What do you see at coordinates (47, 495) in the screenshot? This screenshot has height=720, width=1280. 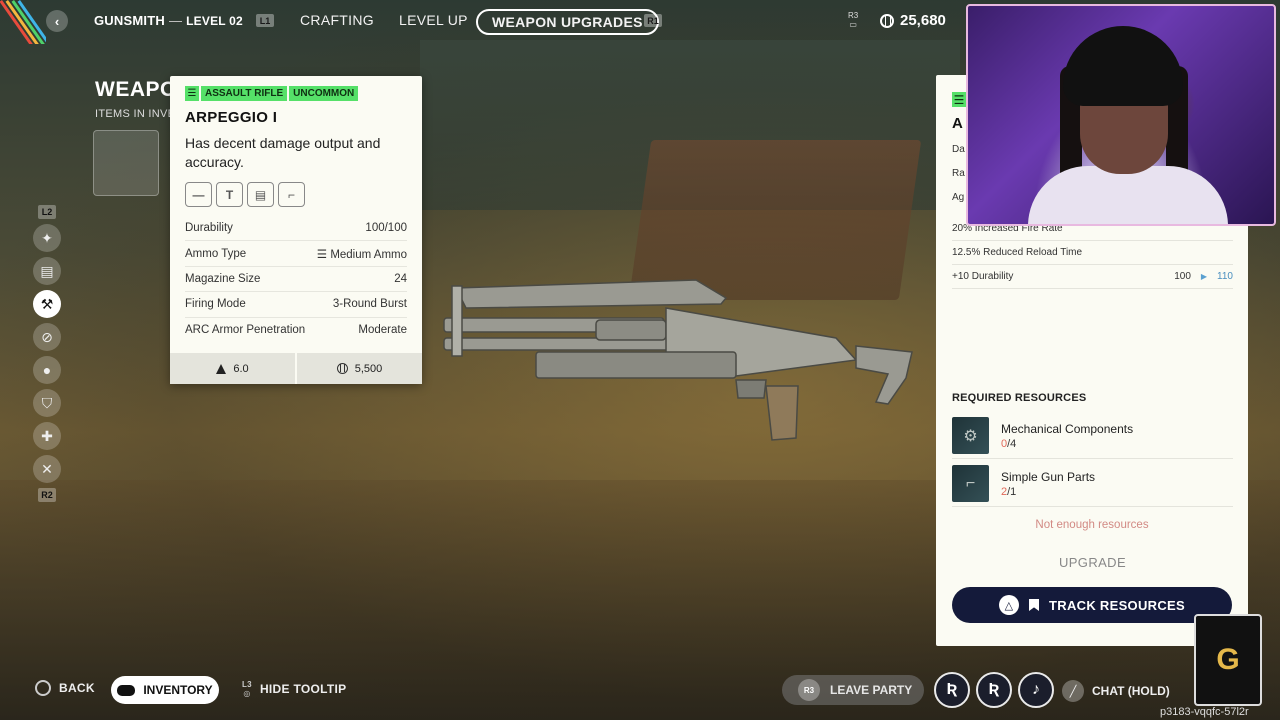 I see `r2-trigger-hint: R2` at bounding box center [47, 495].